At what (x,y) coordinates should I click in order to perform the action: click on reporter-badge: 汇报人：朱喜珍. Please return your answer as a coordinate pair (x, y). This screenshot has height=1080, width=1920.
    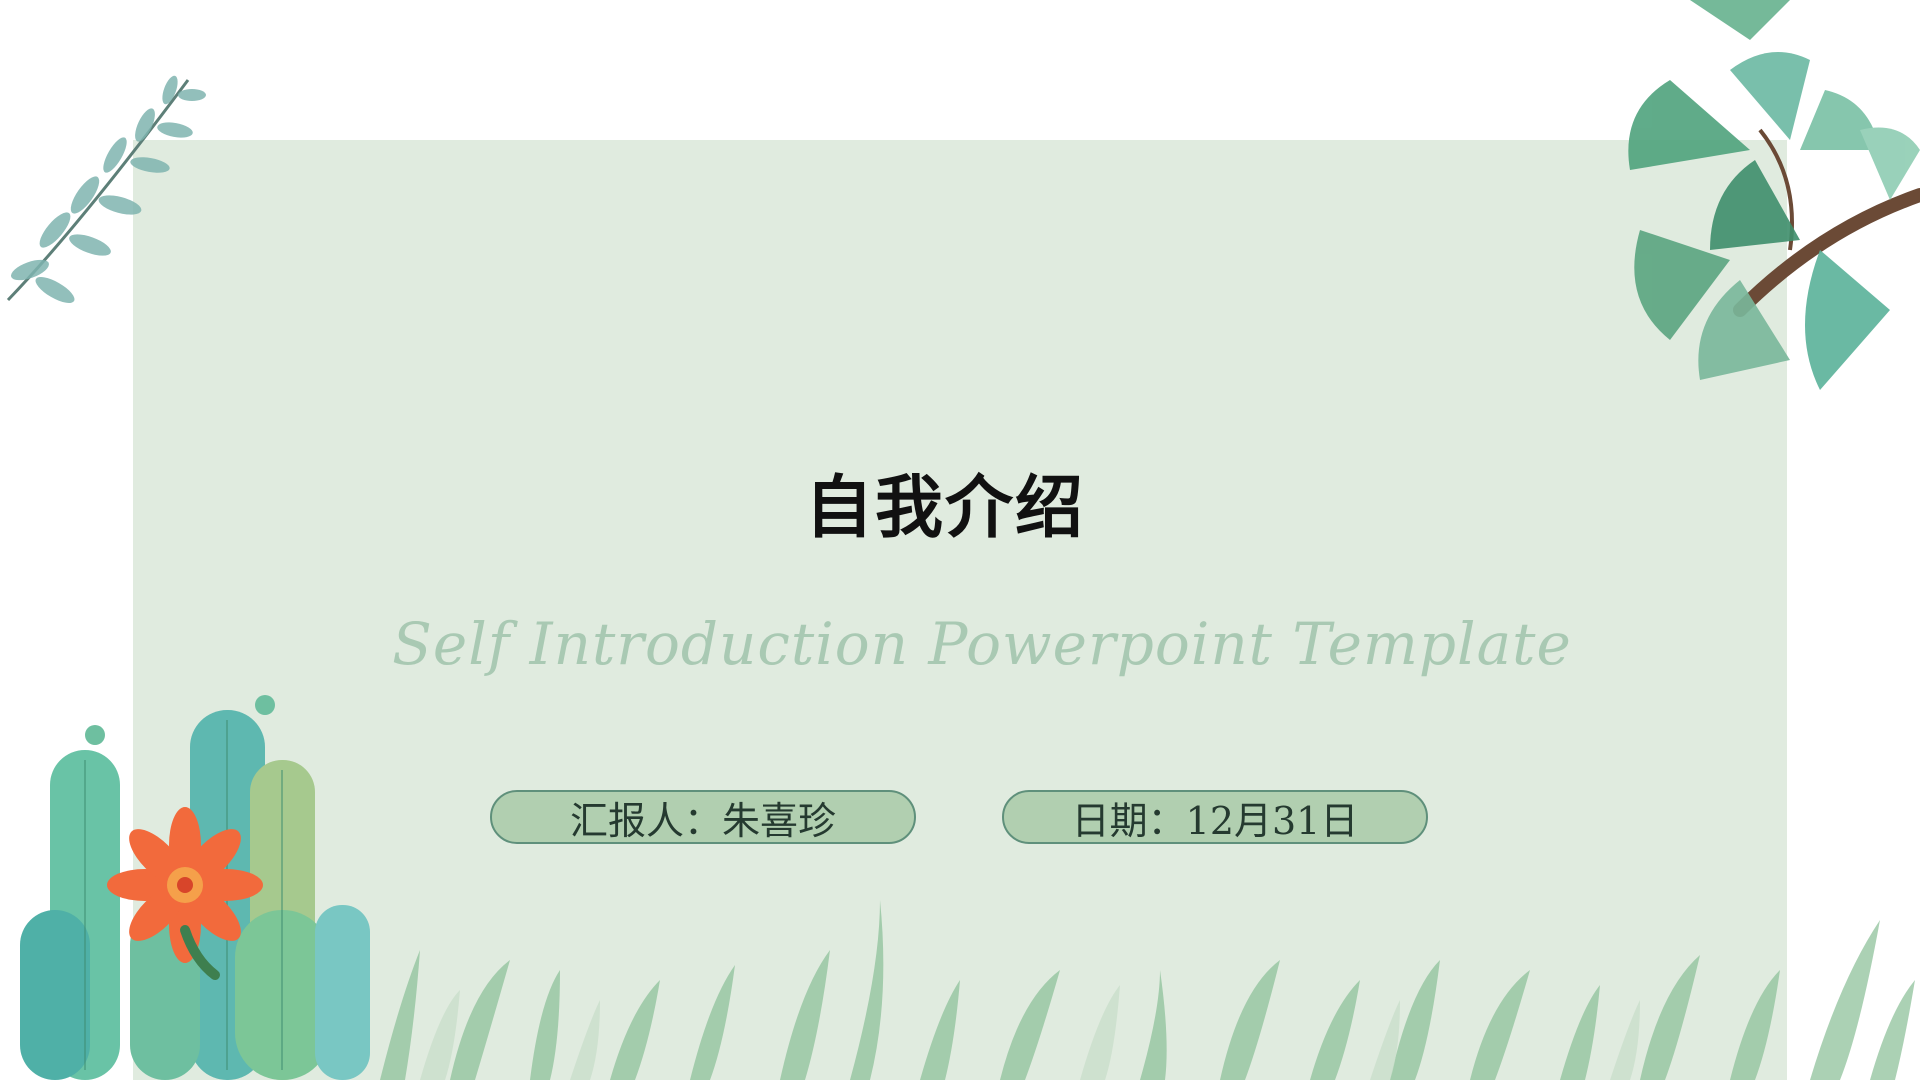
    Looking at the image, I should click on (703, 817).